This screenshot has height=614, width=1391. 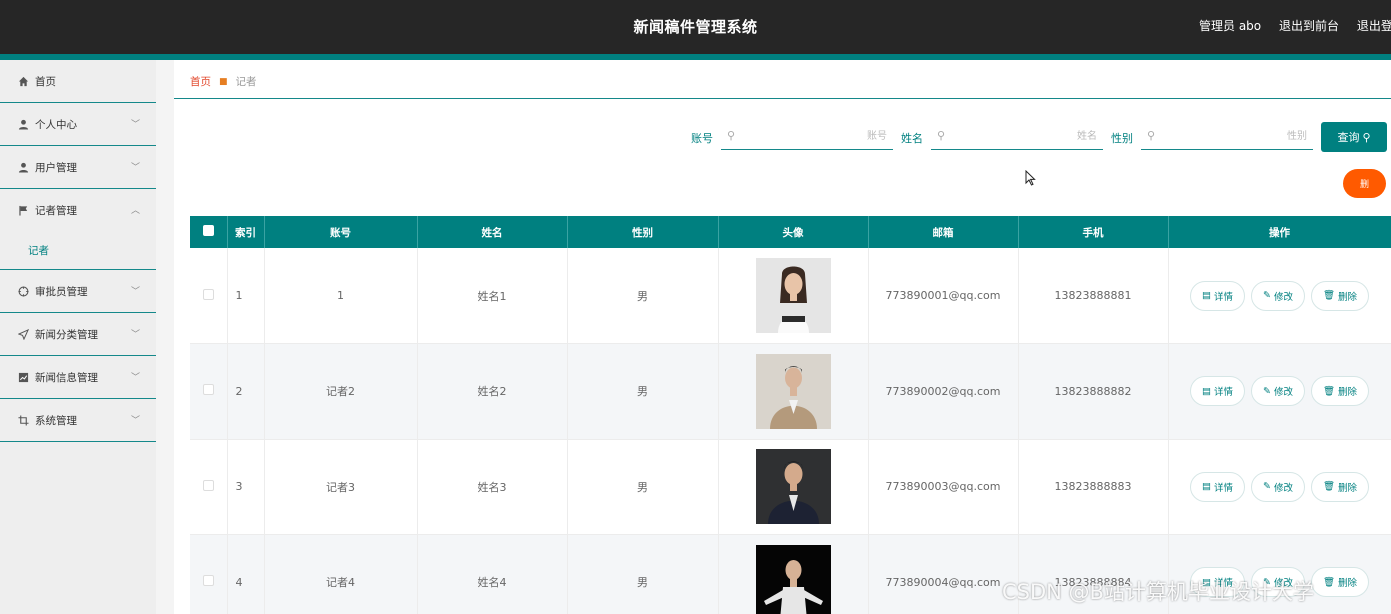 I want to click on breadcrumb-home: 首页, so click(x=200, y=81).